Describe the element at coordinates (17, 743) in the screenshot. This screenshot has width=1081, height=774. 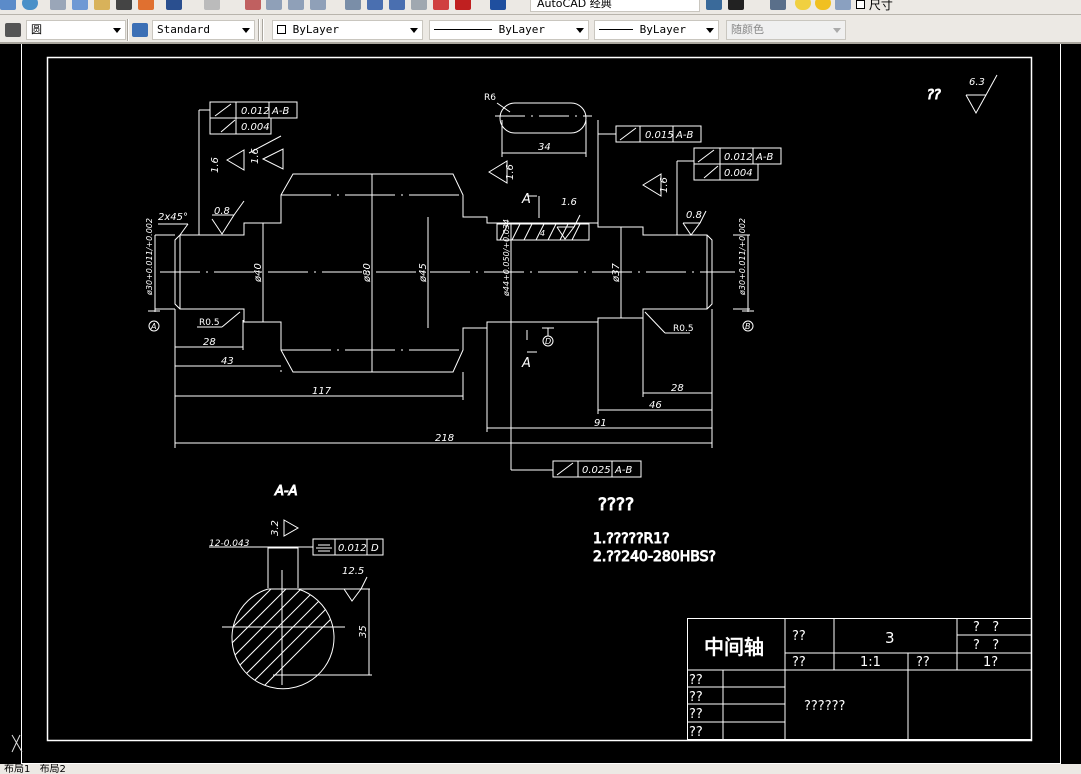
I see `ucs-icon` at that location.